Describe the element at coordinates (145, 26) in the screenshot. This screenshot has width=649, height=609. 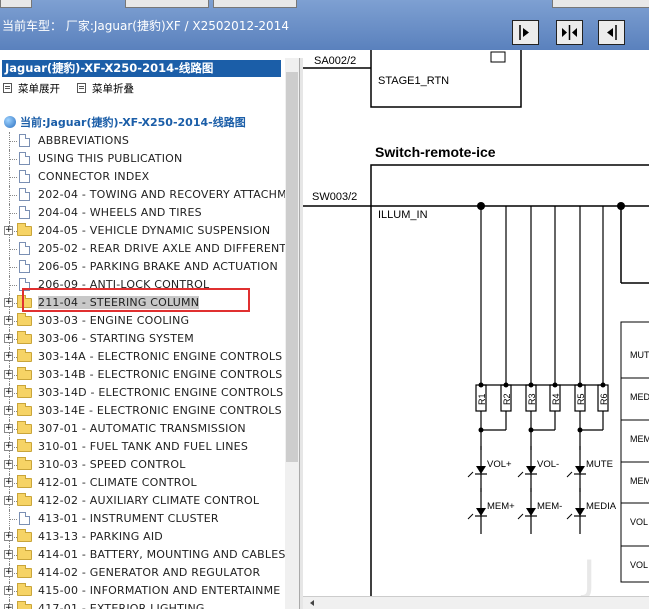
I see `current-vehicle-label: 当前车型： 厂家:Jaguar(捷豹)XF / X2502012-2014` at that location.